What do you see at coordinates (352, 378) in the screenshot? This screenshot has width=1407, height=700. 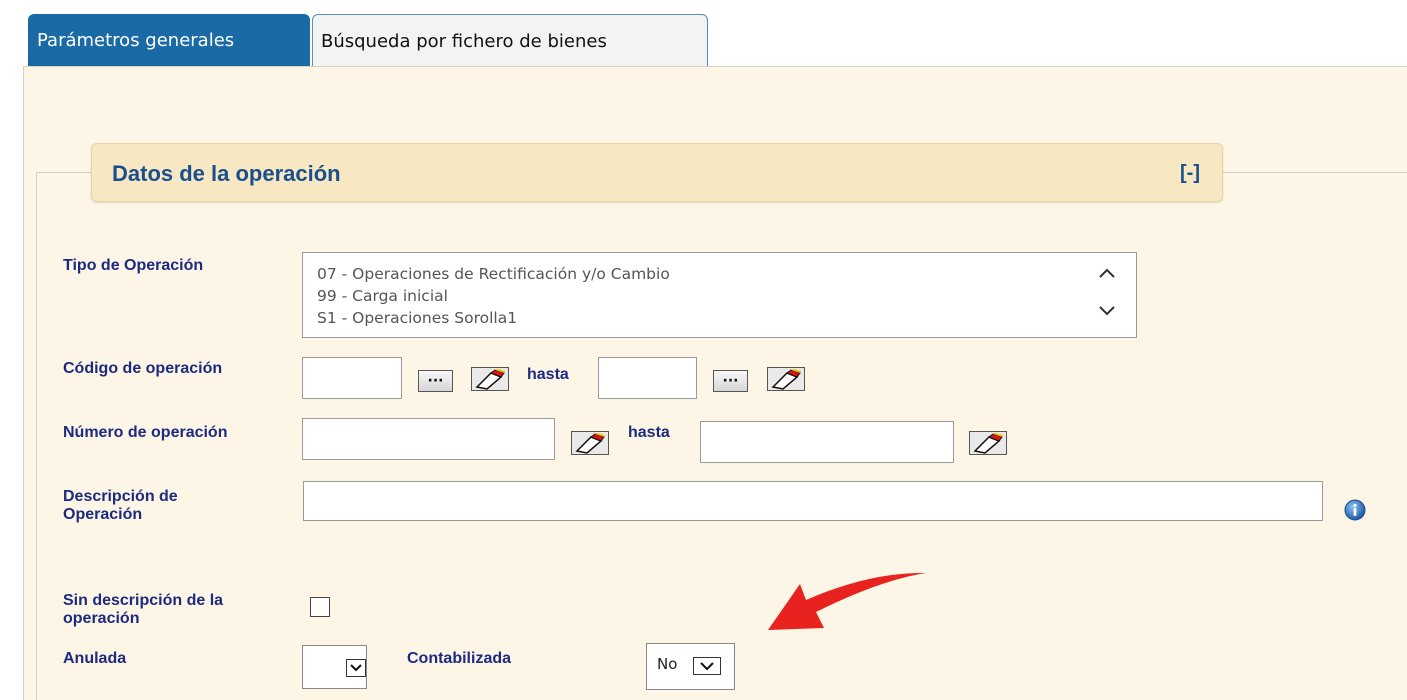 I see `codigo-operacion-from-input` at bounding box center [352, 378].